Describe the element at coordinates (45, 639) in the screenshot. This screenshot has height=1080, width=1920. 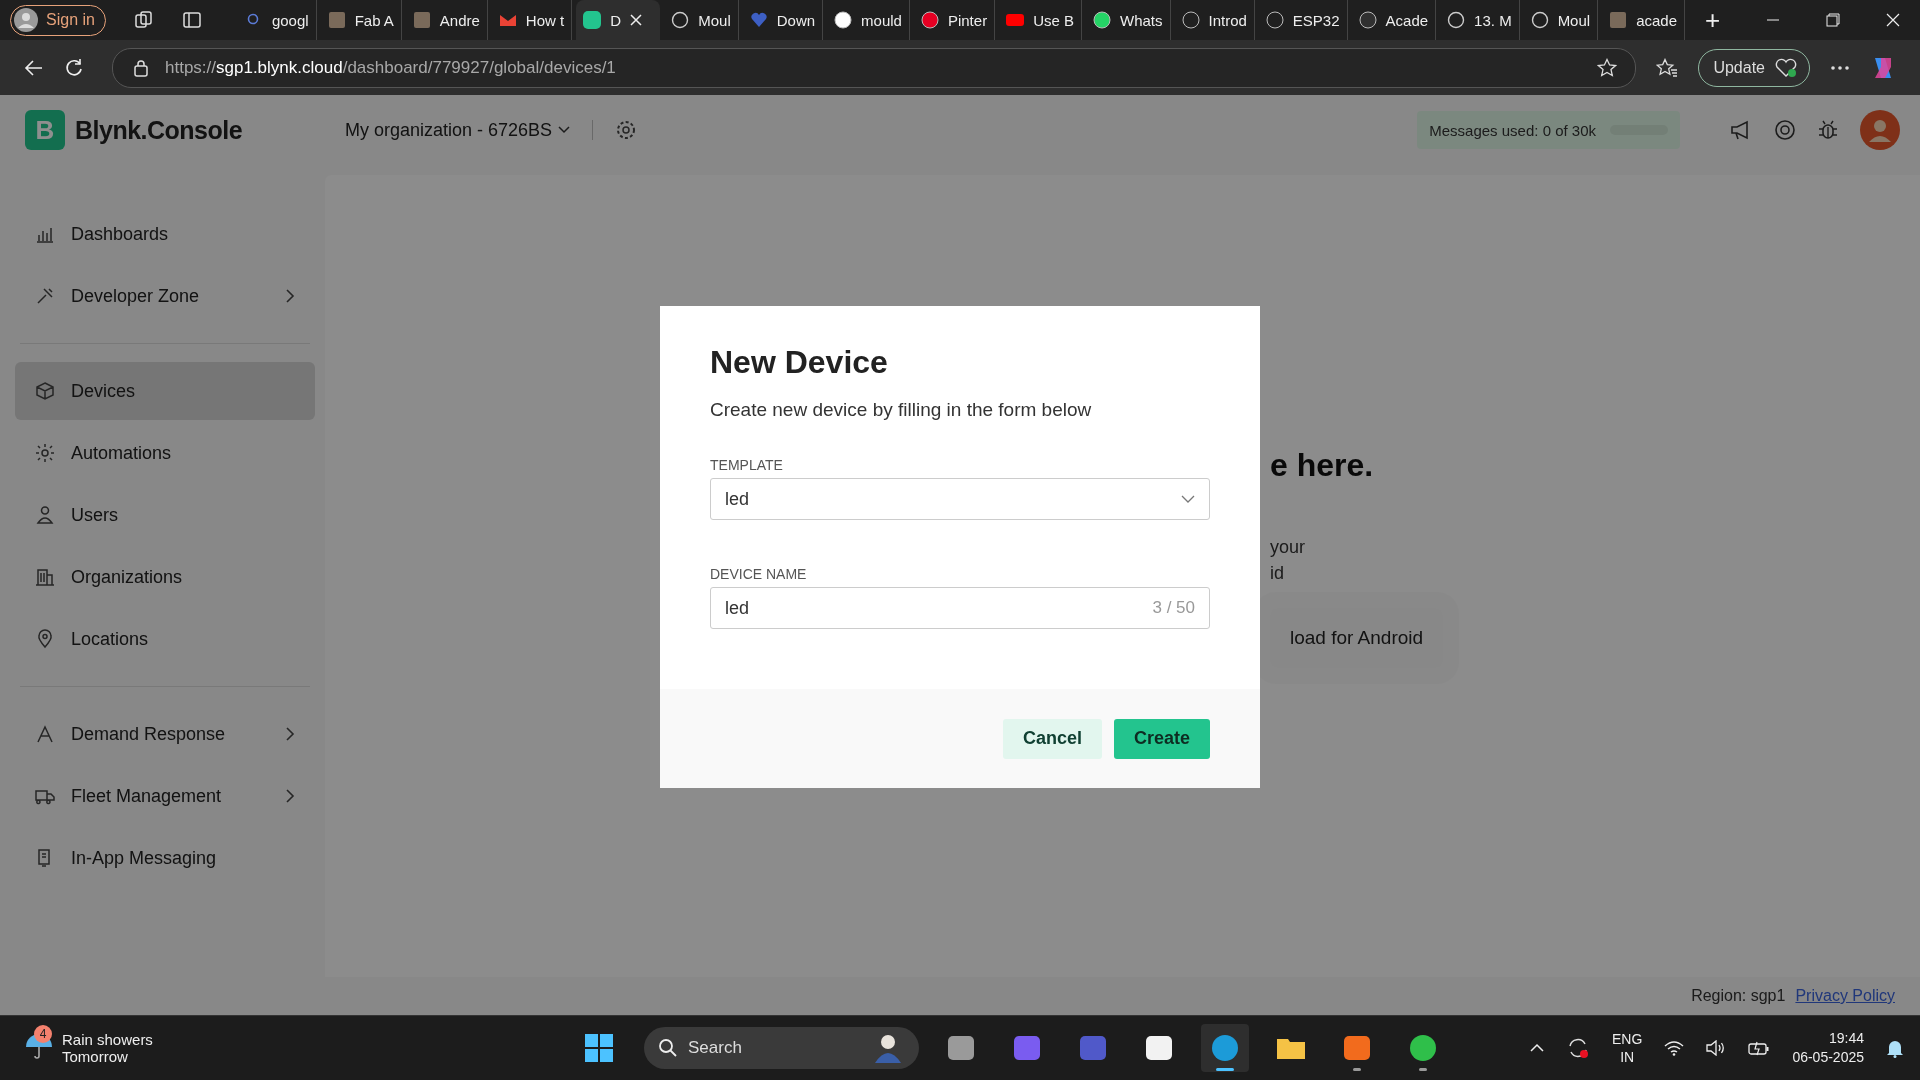
I see `locations-icon` at that location.